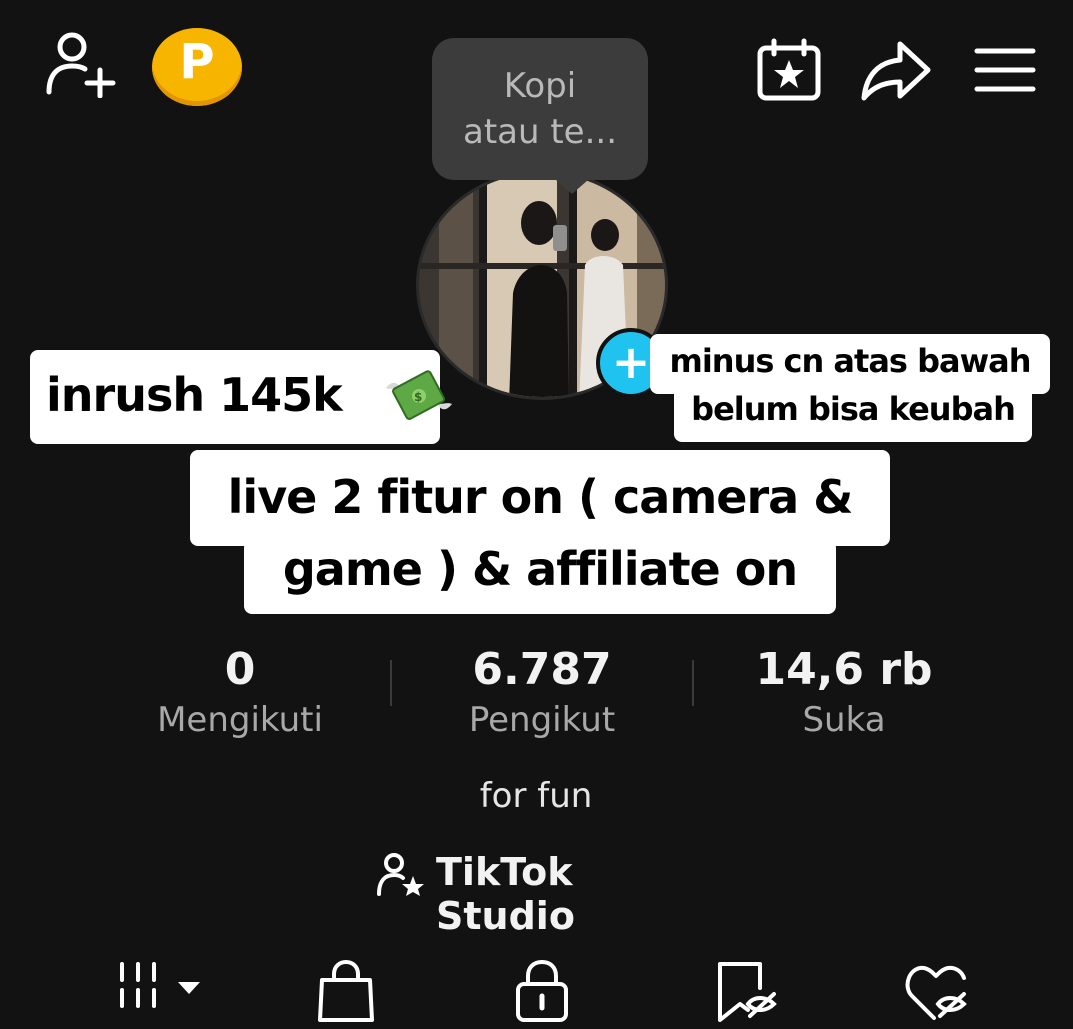 The width and height of the screenshot is (1073, 1029). Describe the element at coordinates (542, 720) in the screenshot. I see `stat-followers-label: Pengikut` at that location.